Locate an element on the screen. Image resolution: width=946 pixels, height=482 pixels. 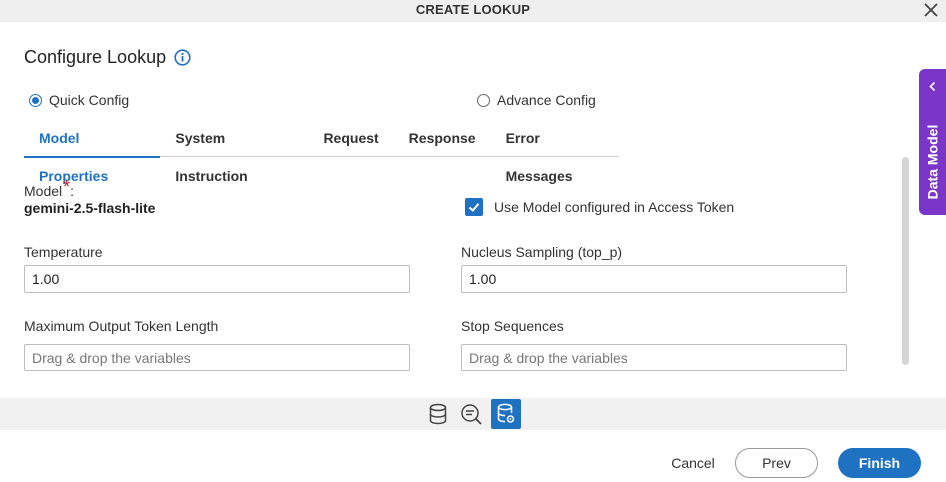
close-icon is located at coordinates (931, 10).